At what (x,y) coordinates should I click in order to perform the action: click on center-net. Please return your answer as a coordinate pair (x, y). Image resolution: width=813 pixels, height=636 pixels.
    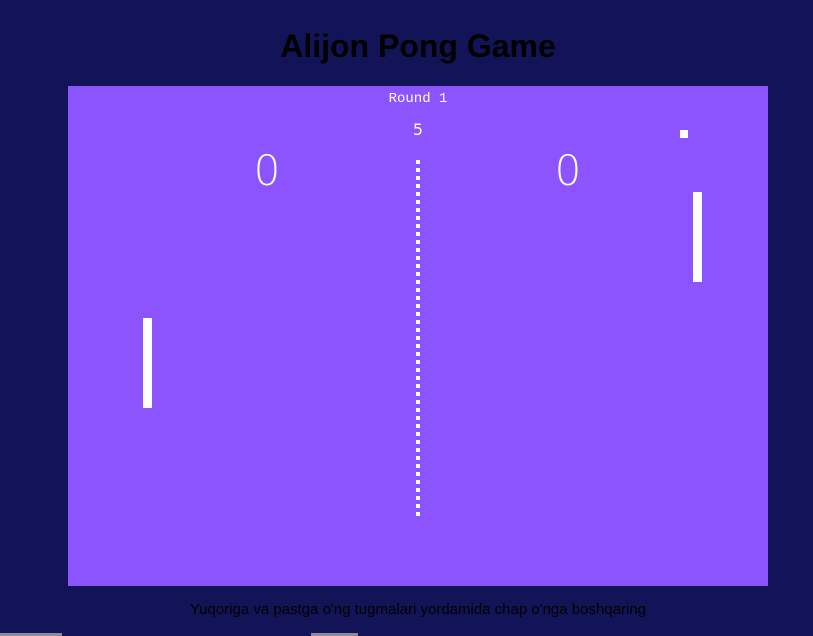
    Looking at the image, I should click on (418, 339).